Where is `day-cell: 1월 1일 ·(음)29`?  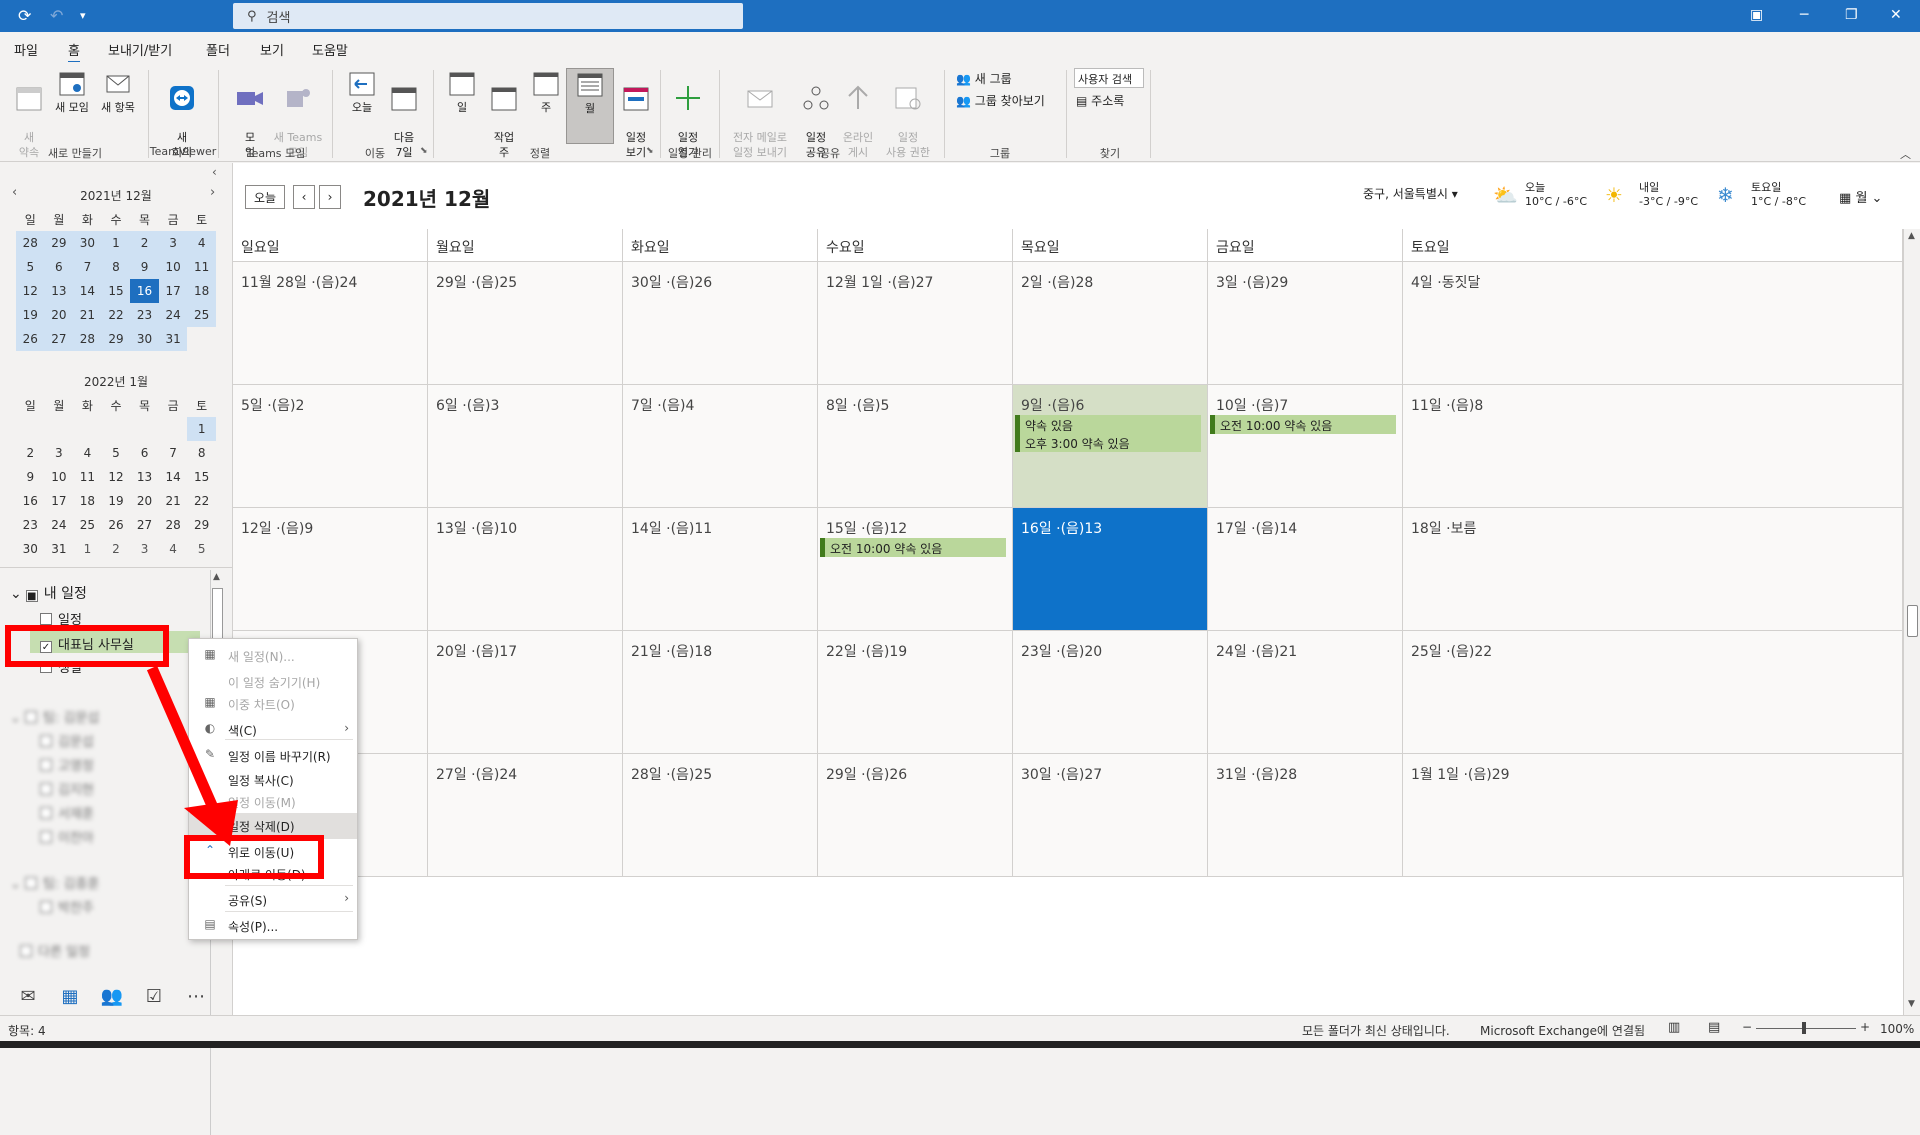
day-cell: 1월 1일 ·(음)29 is located at coordinates (1653, 815).